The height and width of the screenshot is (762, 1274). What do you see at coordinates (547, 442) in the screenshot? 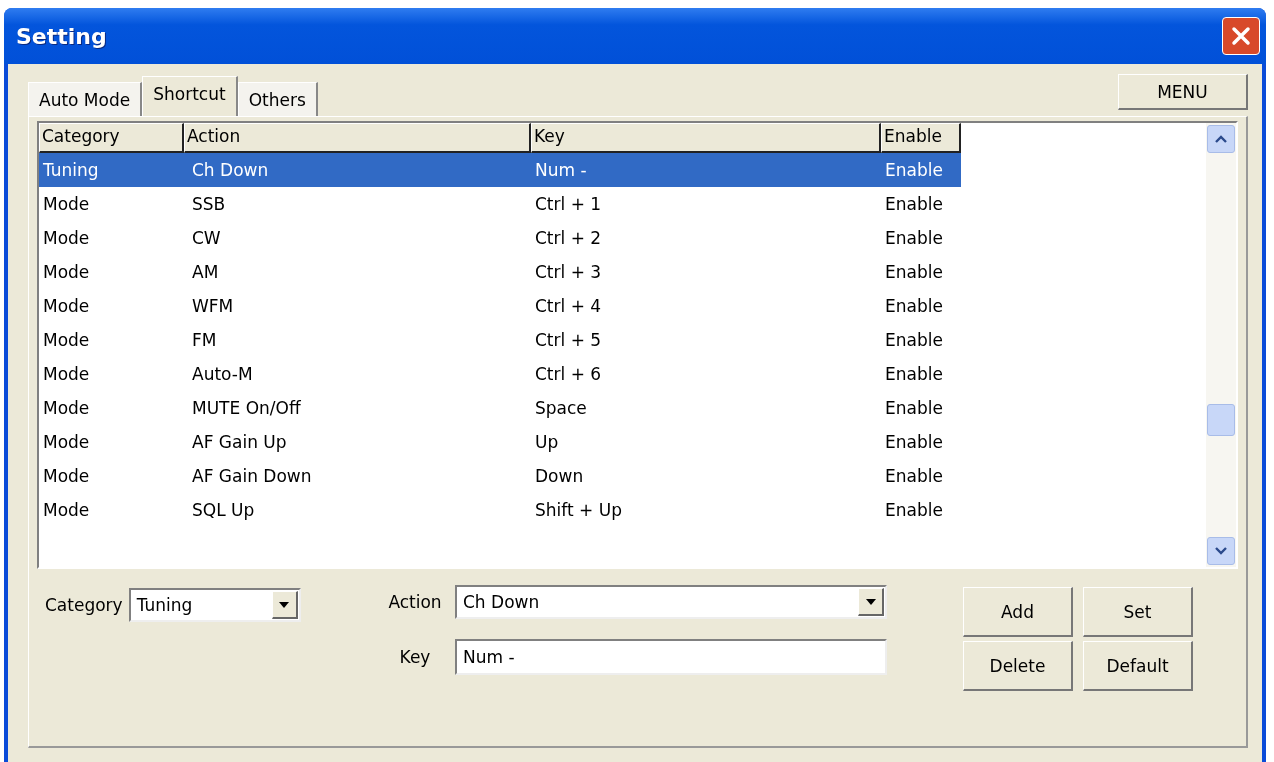
I see `table-cell-text: Up` at bounding box center [547, 442].